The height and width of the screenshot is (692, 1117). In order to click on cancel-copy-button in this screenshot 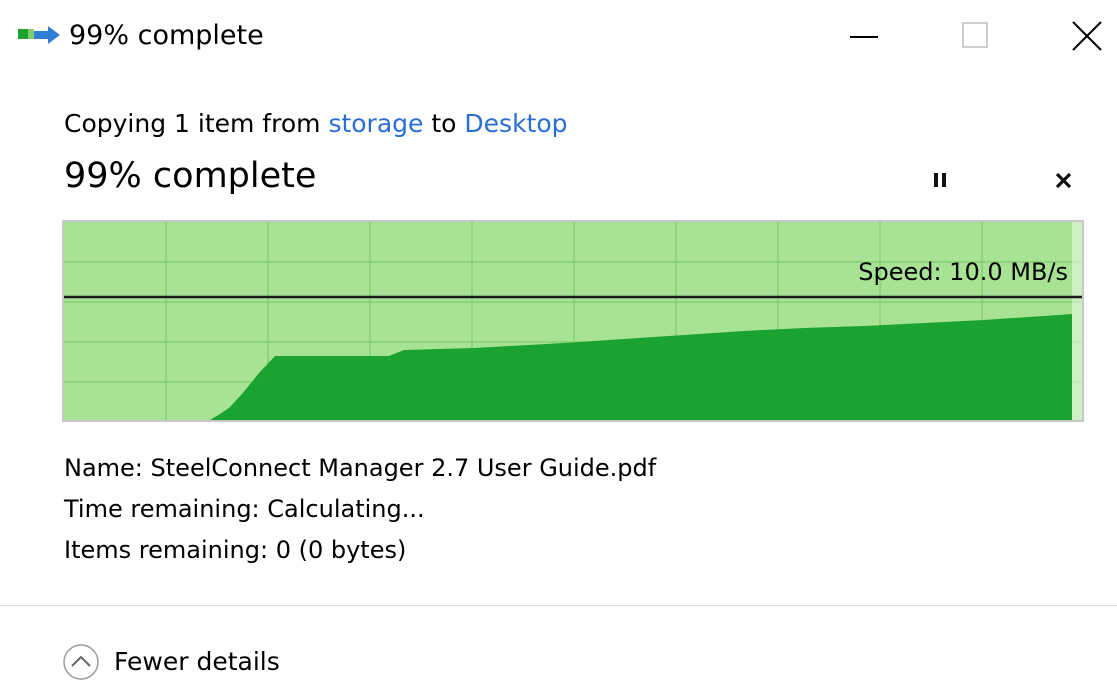, I will do `click(1064, 180)`.